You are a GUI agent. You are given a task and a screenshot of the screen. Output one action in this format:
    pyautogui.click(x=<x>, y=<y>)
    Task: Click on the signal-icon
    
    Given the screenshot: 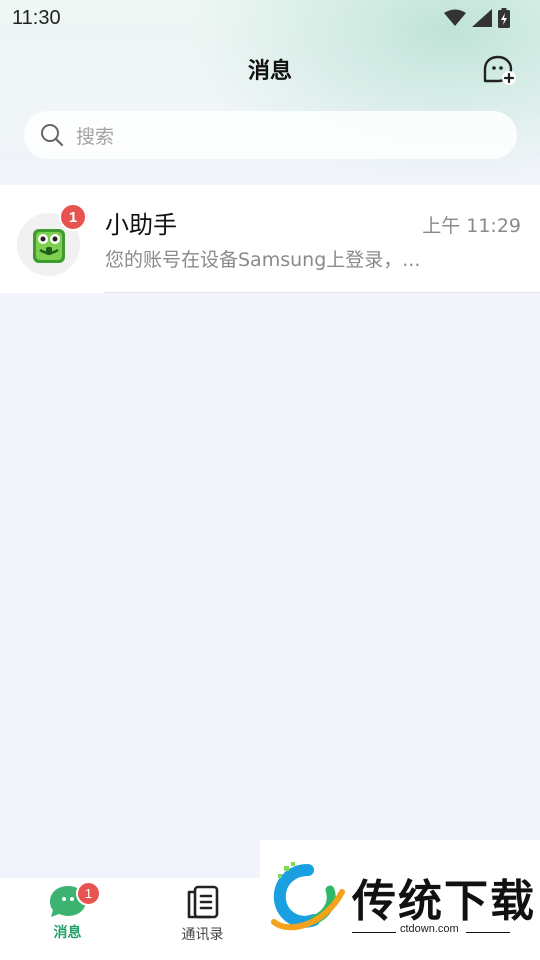 What is the action you would take?
    pyautogui.click(x=482, y=18)
    